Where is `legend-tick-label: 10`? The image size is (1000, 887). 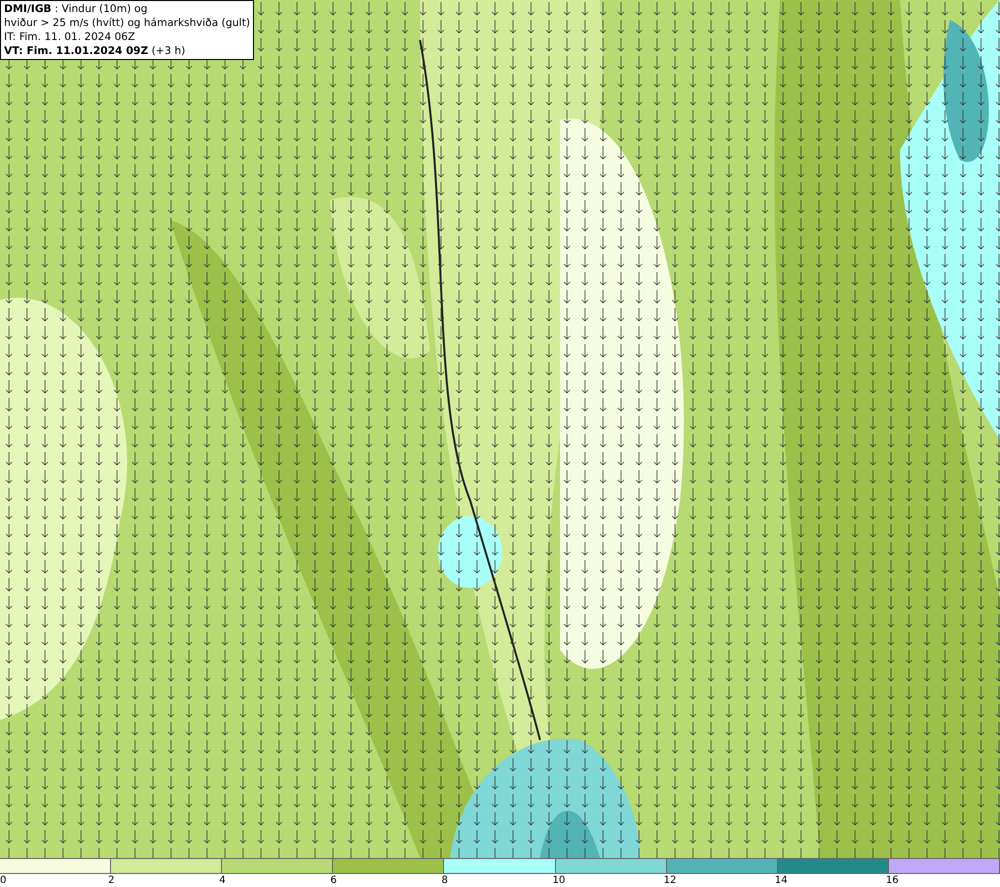
legend-tick-label: 10 is located at coordinates (559, 880).